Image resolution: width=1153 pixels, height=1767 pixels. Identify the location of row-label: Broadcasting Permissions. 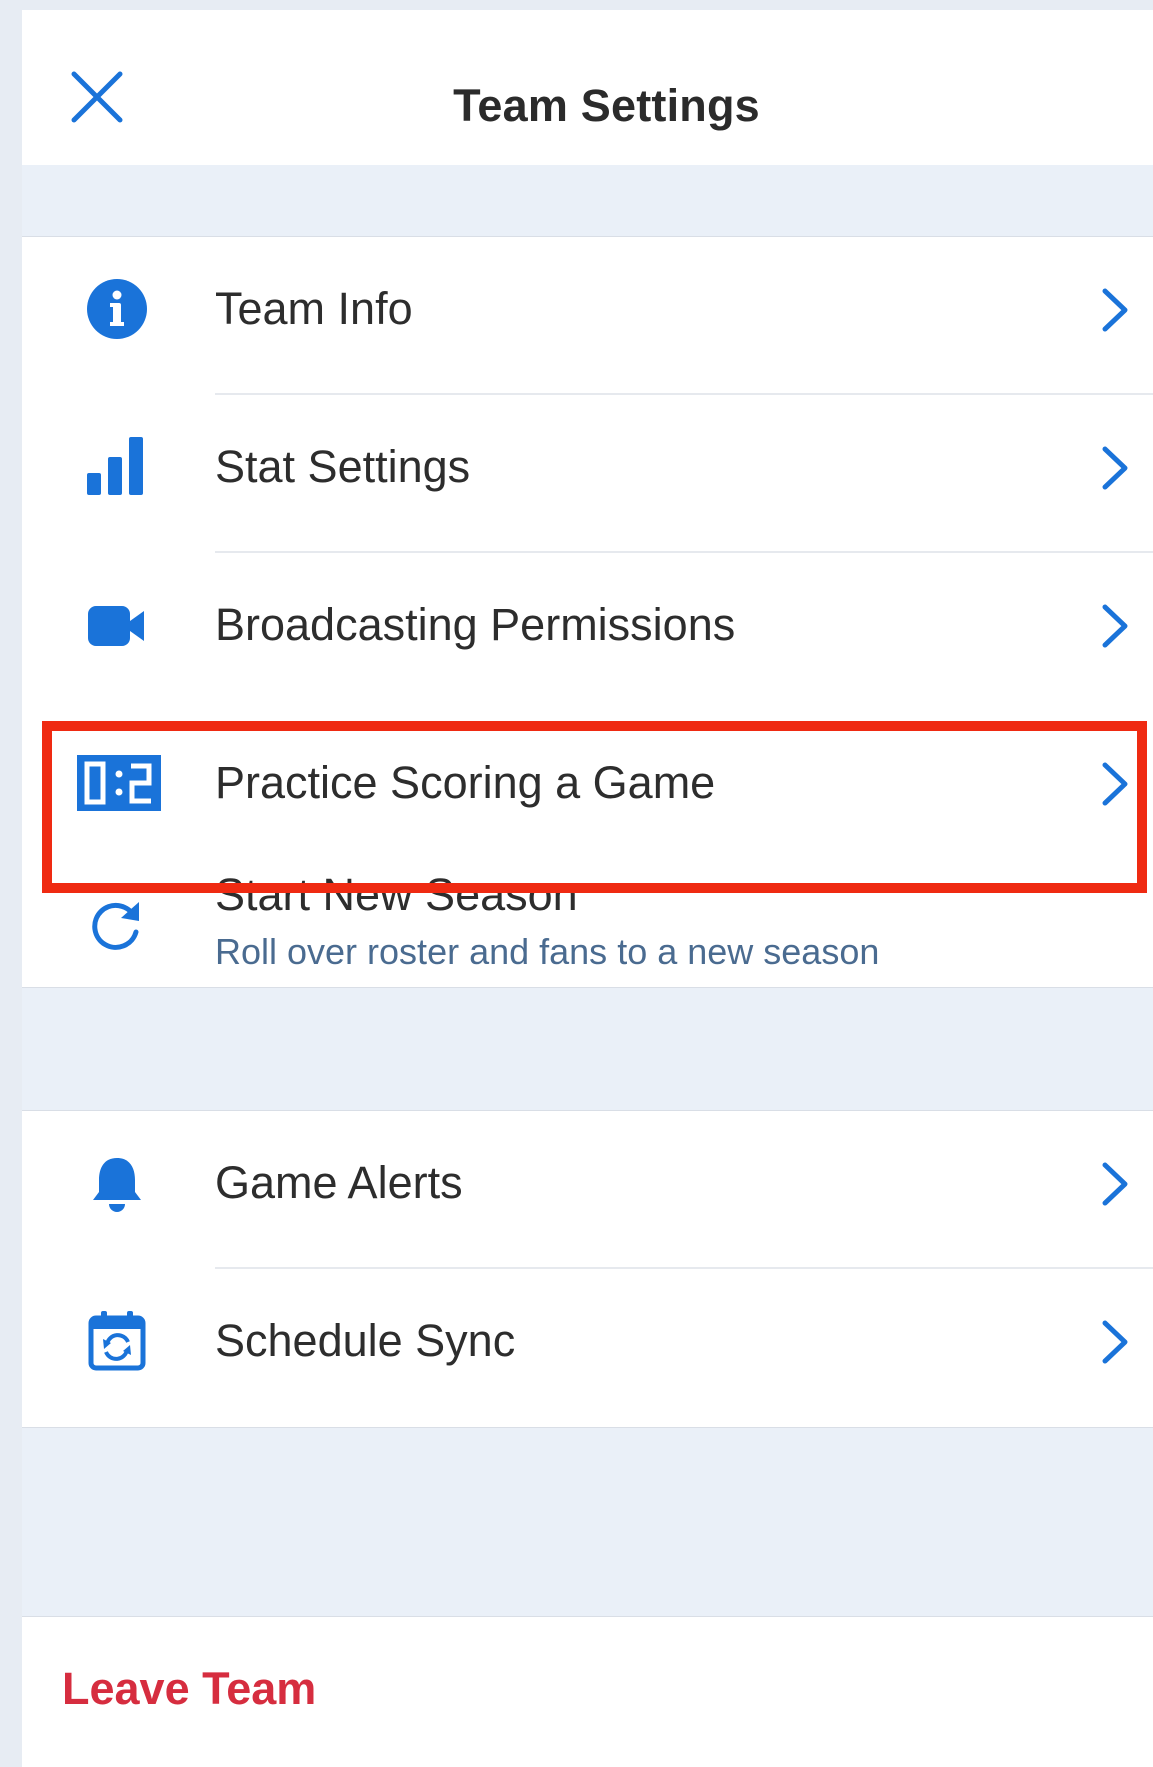
(475, 624).